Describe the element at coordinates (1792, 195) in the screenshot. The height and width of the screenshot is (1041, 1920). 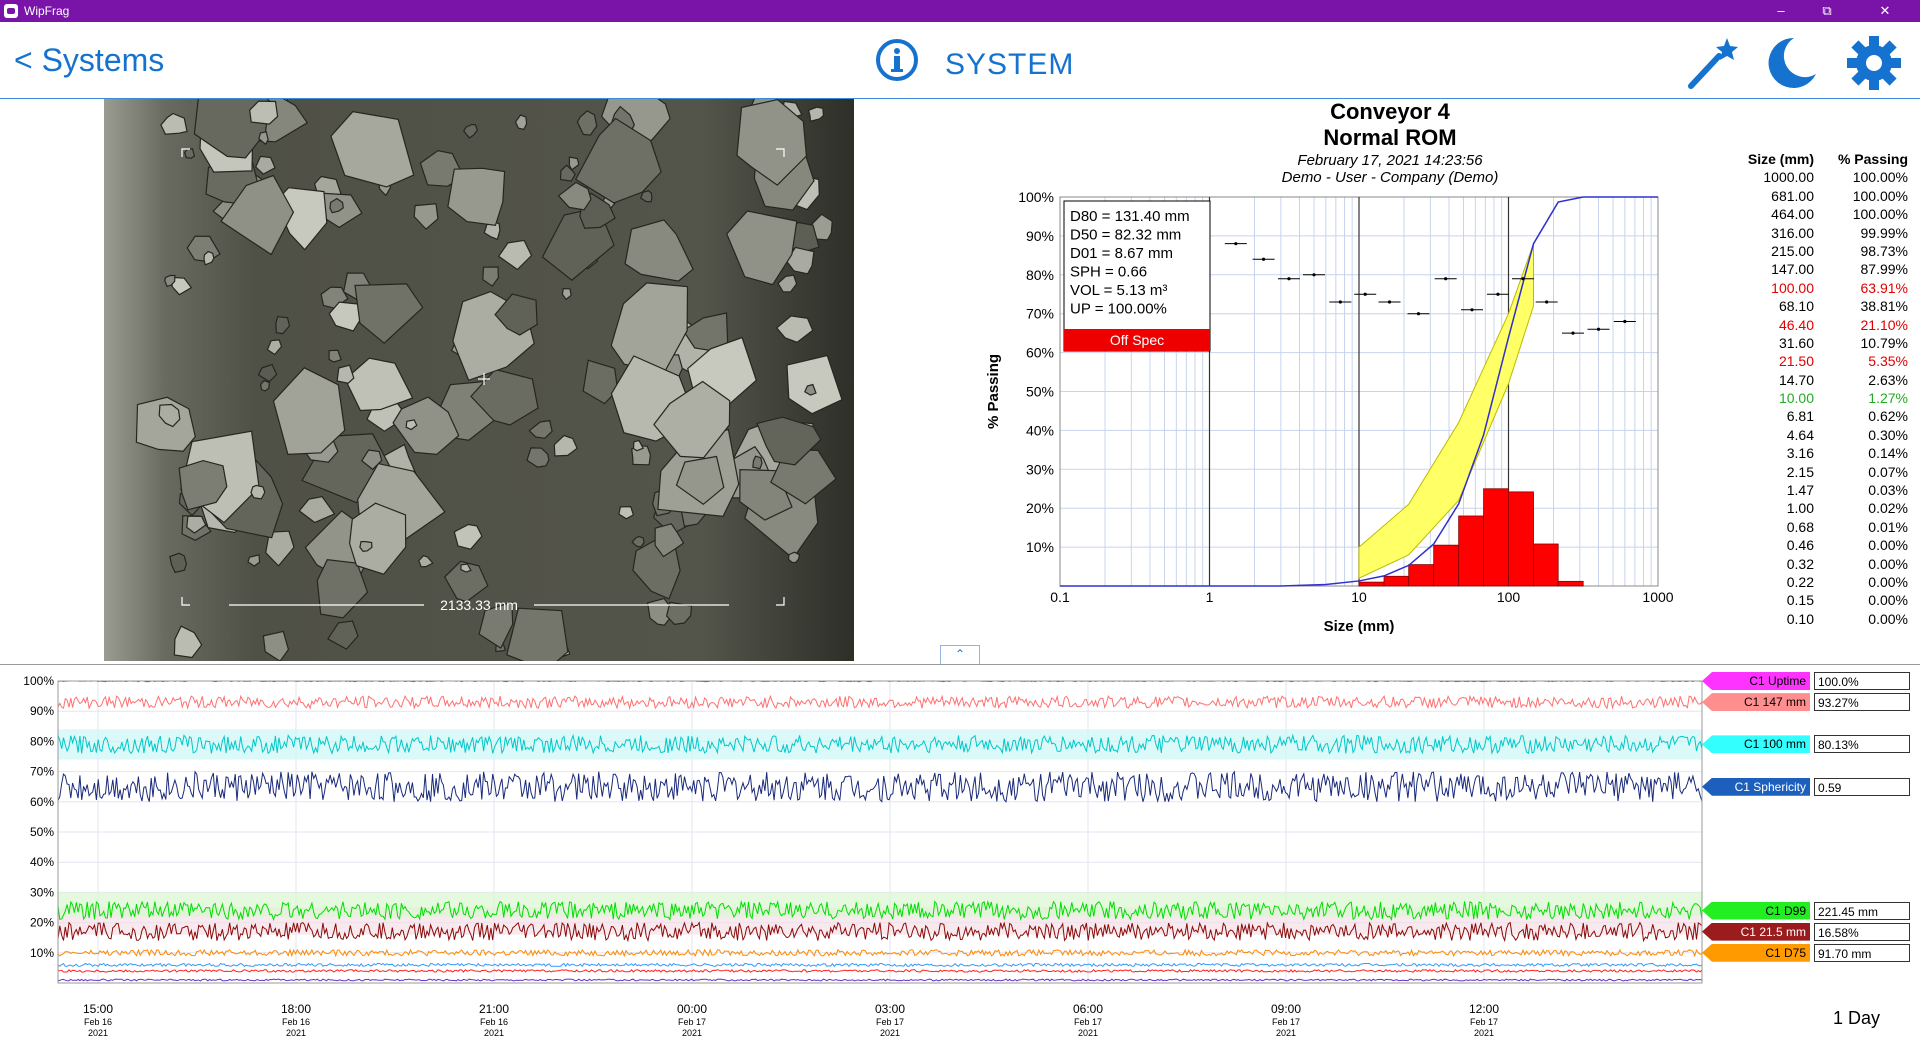
I see `size-cell: 681.00` at that location.